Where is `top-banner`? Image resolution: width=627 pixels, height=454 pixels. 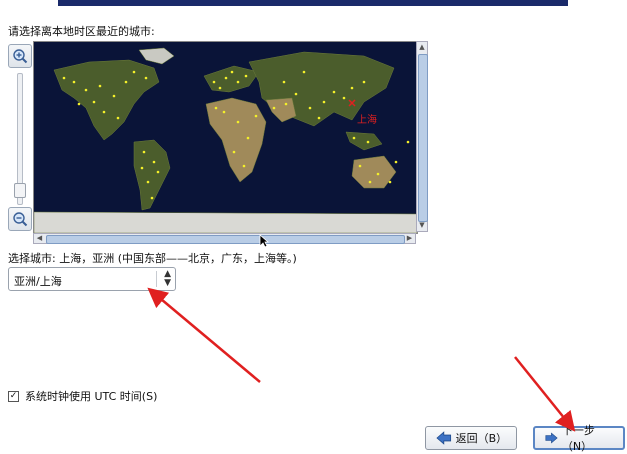 top-banner is located at coordinates (313, 3).